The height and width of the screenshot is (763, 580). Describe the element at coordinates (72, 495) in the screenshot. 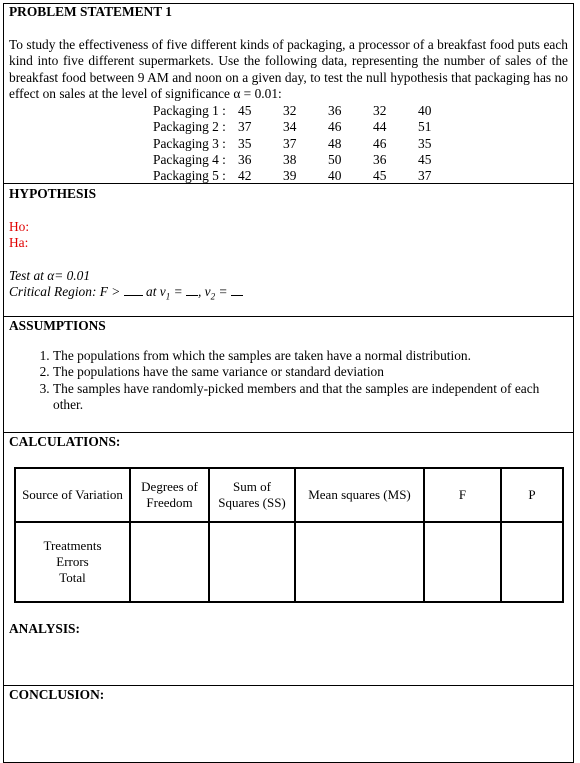

I see `header-source: Source of Variation` at that location.